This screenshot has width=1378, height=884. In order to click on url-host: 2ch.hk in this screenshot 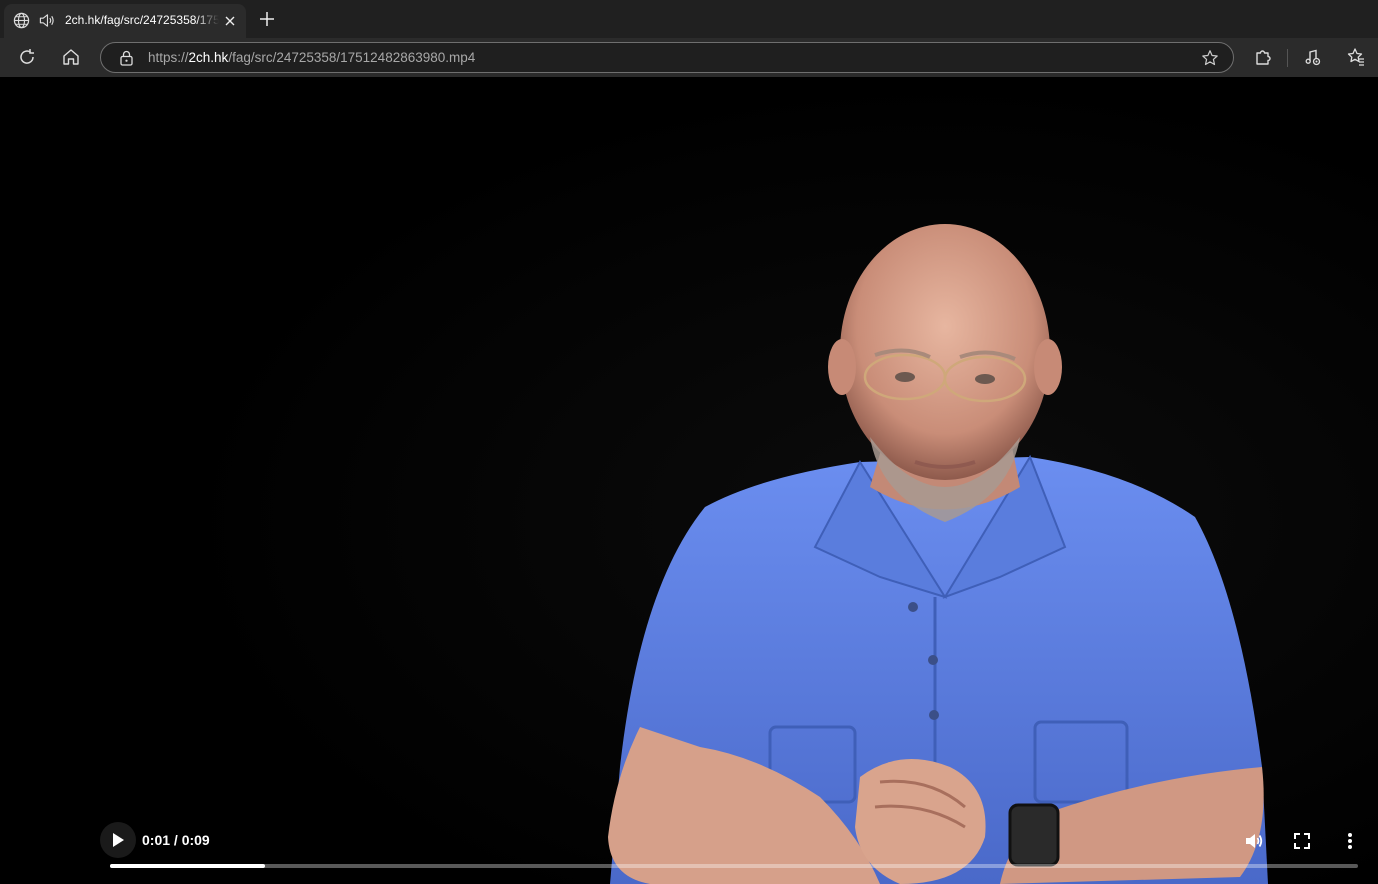, I will do `click(208, 57)`.